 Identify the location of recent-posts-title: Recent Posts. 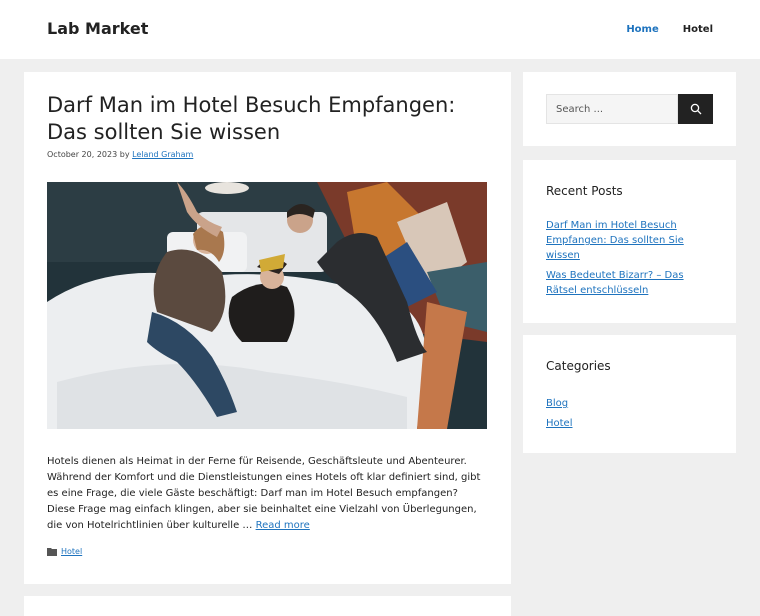
(584, 191).